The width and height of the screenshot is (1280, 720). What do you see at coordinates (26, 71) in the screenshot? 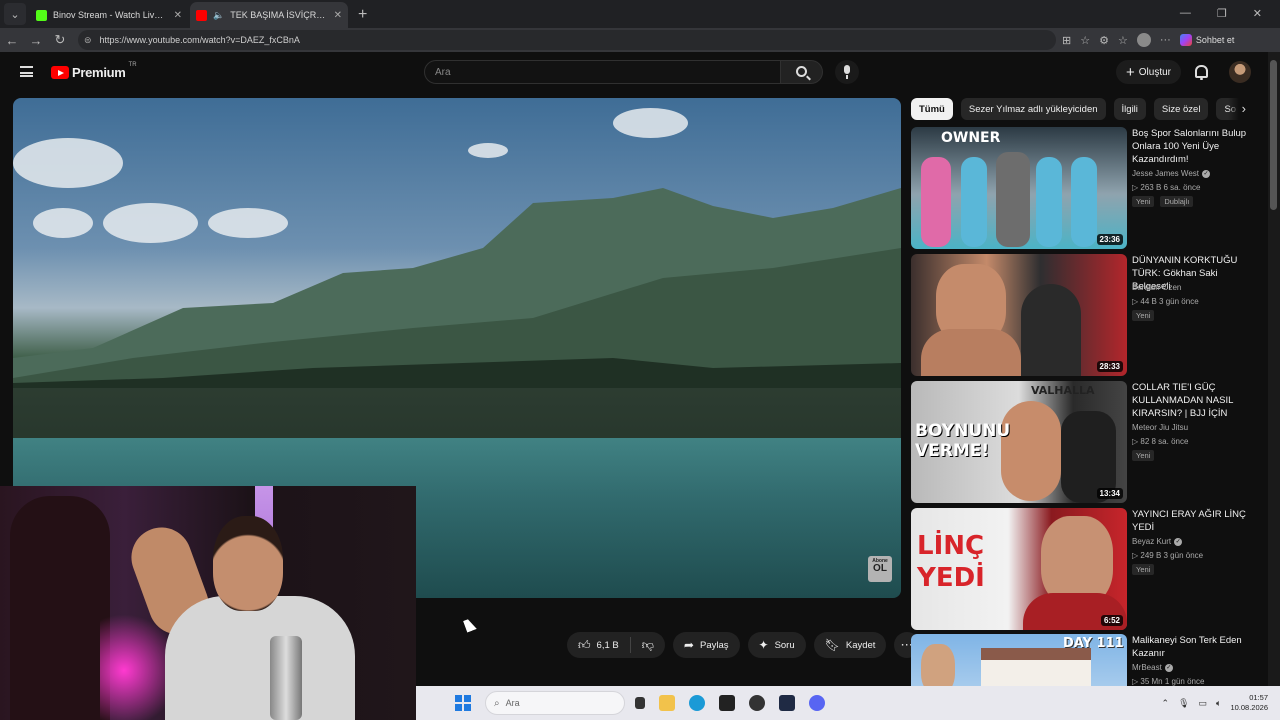
I see `menu-icon` at bounding box center [26, 71].